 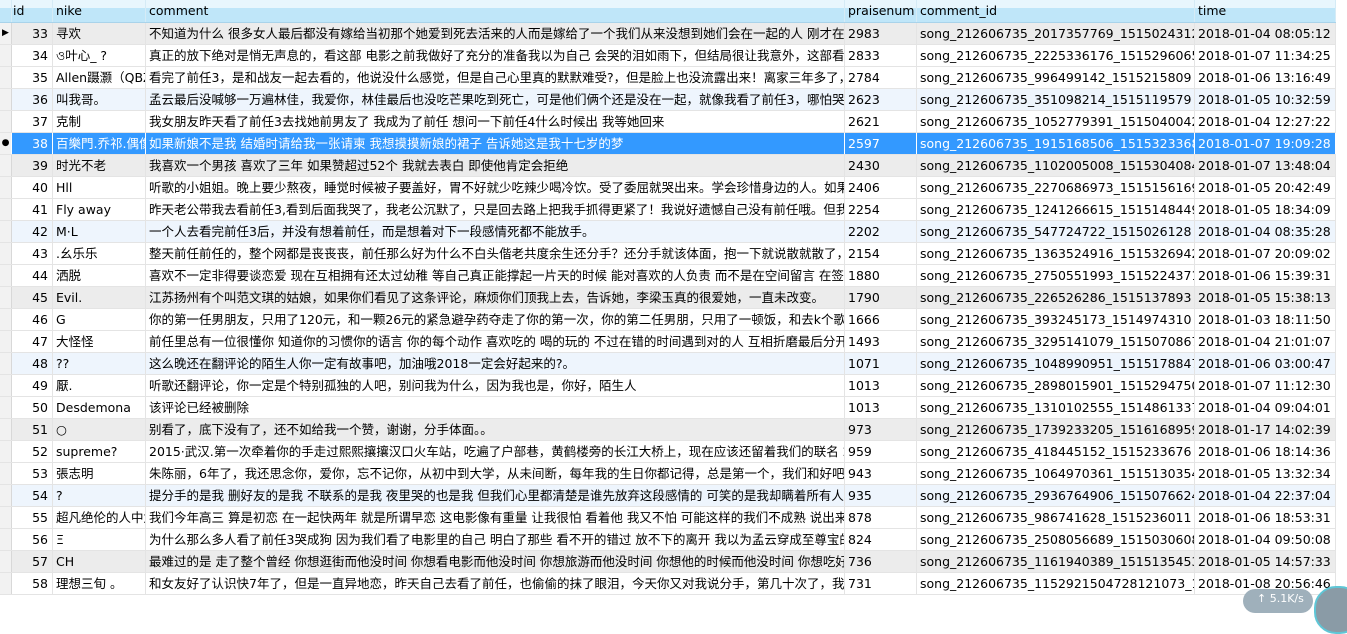 What do you see at coordinates (881, 209) in the screenshot?
I see `cell-praisenum: 2254` at bounding box center [881, 209].